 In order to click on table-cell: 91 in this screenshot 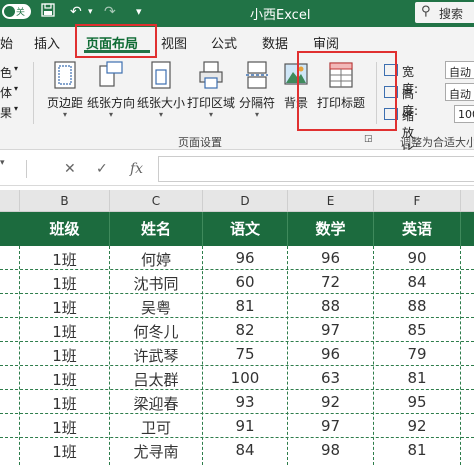, I will do `click(245, 426)`.